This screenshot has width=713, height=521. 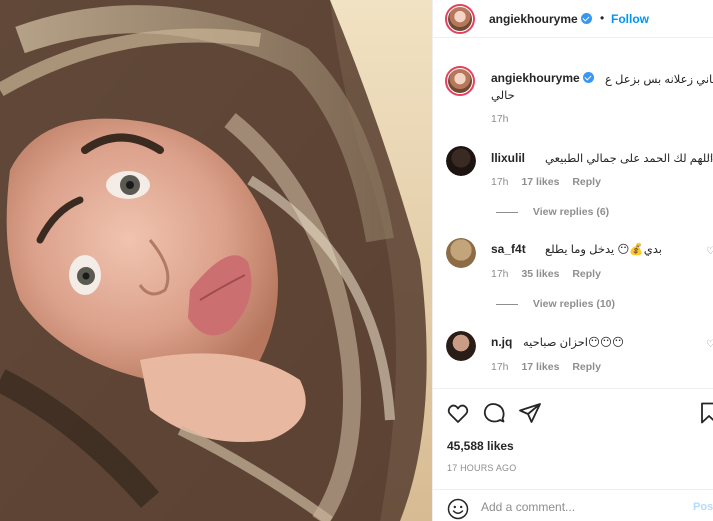 What do you see at coordinates (540, 274) in the screenshot?
I see `comment-likes: 35 likes` at bounding box center [540, 274].